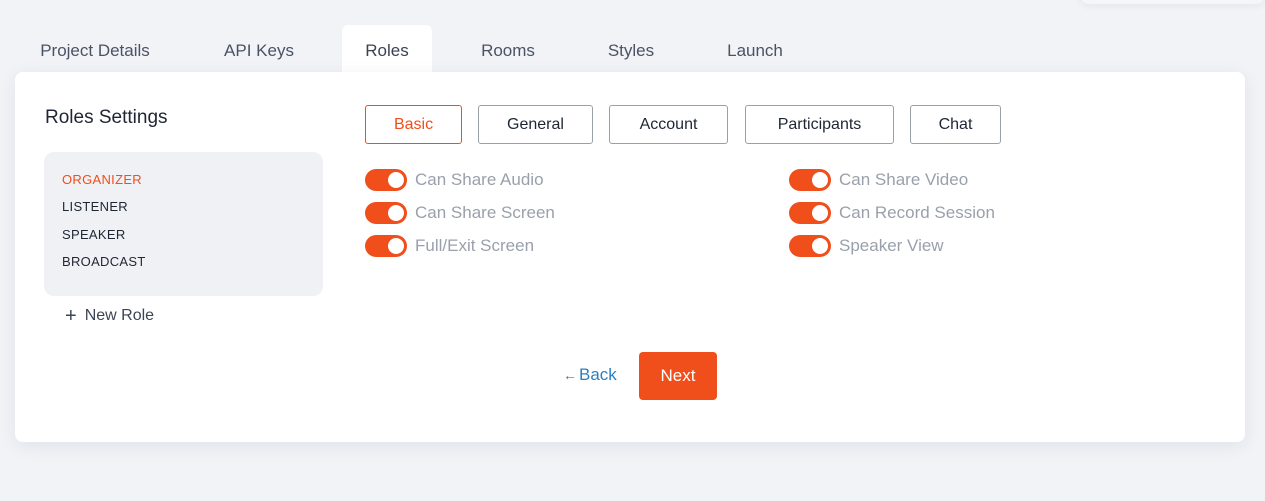 Image resolution: width=1265 pixels, height=501 pixels. I want to click on toggle-can-share-screen: Can Share Screen, so click(460, 213).